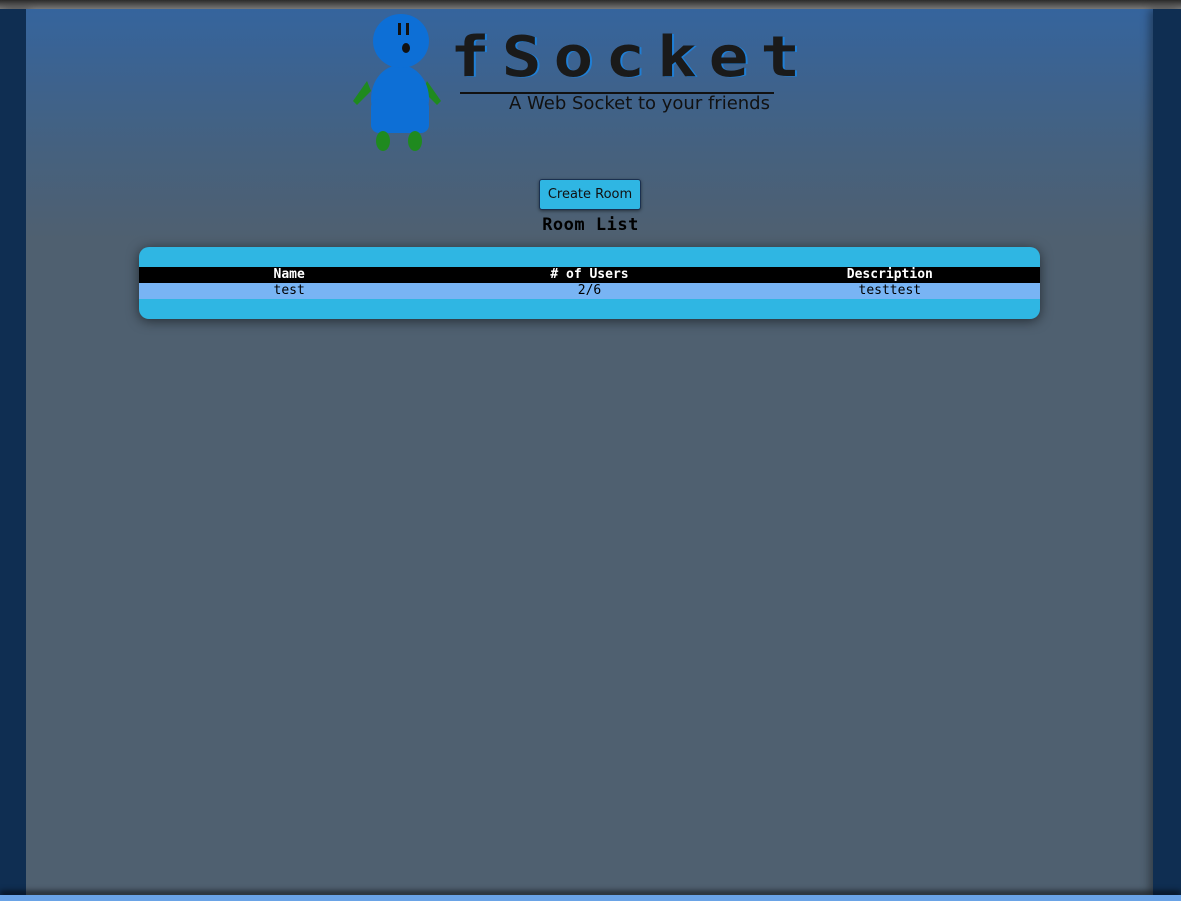 The height and width of the screenshot is (901, 1181). I want to click on room-users-cell: 2/6, so click(589, 290).